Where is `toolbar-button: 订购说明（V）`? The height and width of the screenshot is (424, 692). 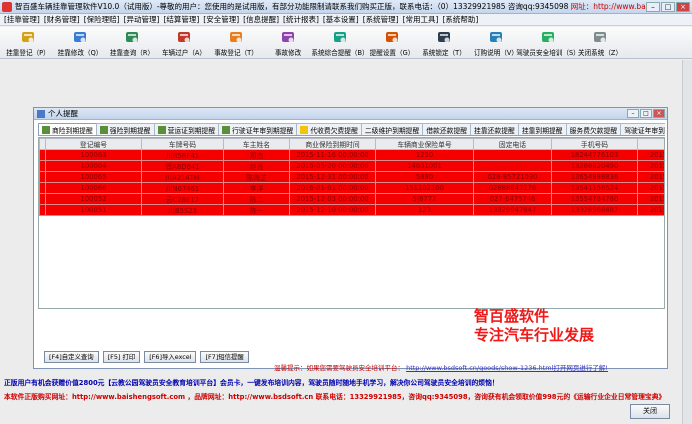 toolbar-button: 订购说明（V） is located at coordinates (496, 42).